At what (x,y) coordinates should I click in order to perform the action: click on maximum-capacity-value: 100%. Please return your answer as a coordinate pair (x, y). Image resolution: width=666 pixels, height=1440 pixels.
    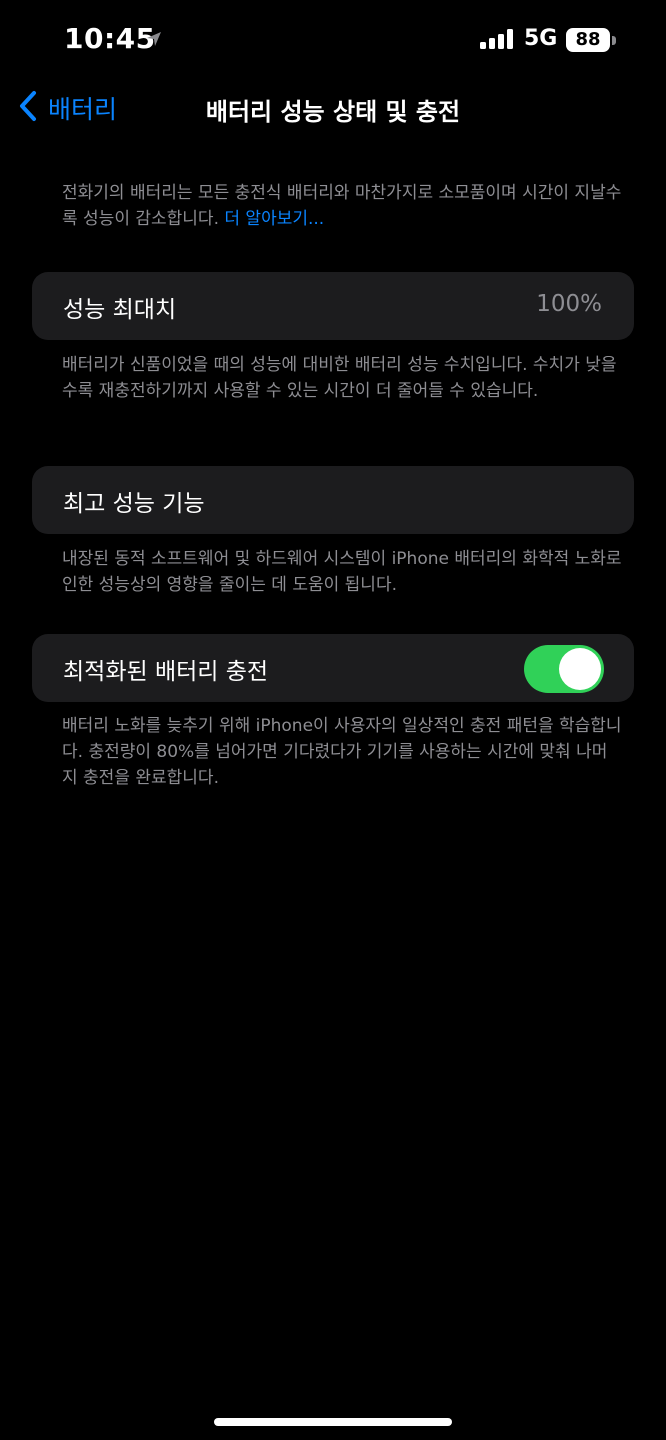
    Looking at the image, I should click on (569, 304).